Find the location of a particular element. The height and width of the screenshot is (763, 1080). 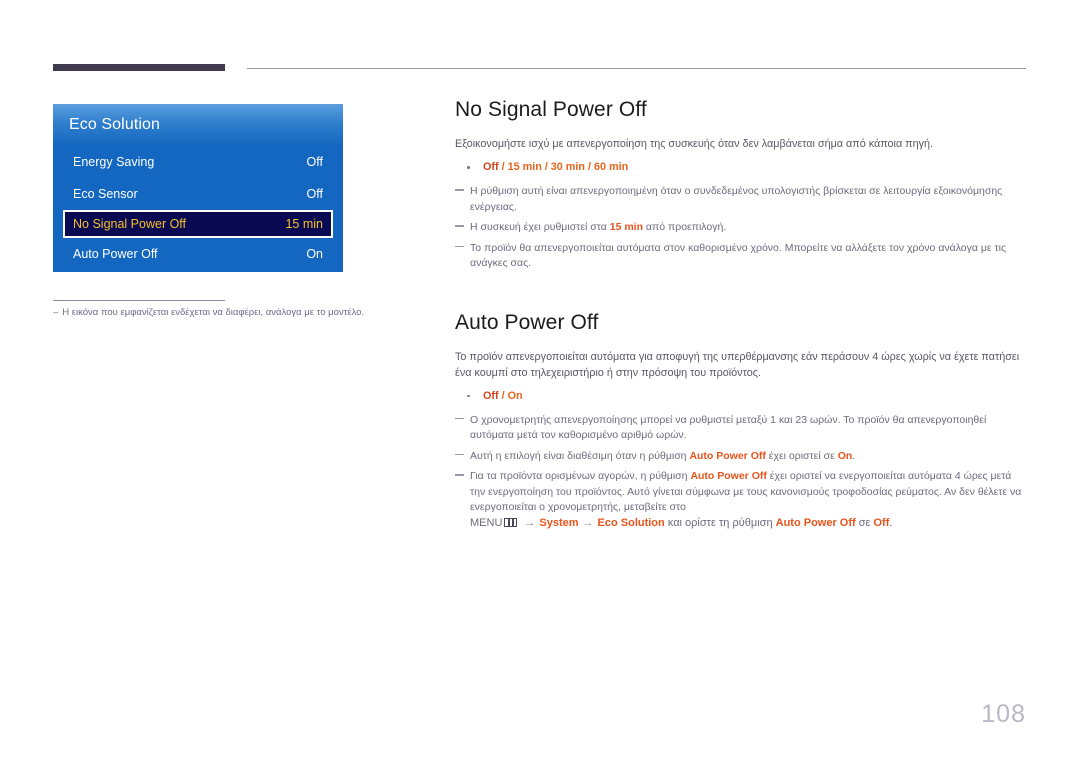

osd-row-value: On is located at coordinates (314, 254).